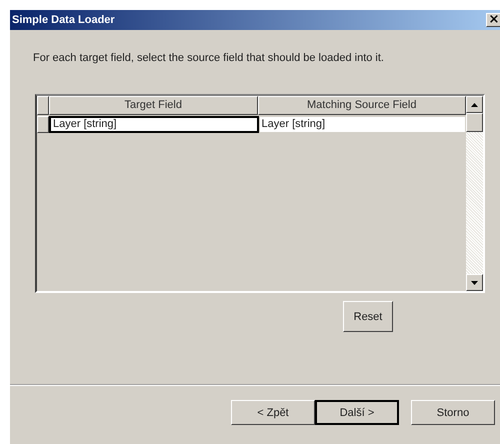 This screenshot has height=444, width=500. I want to click on scroll-up-icon, so click(474, 104).